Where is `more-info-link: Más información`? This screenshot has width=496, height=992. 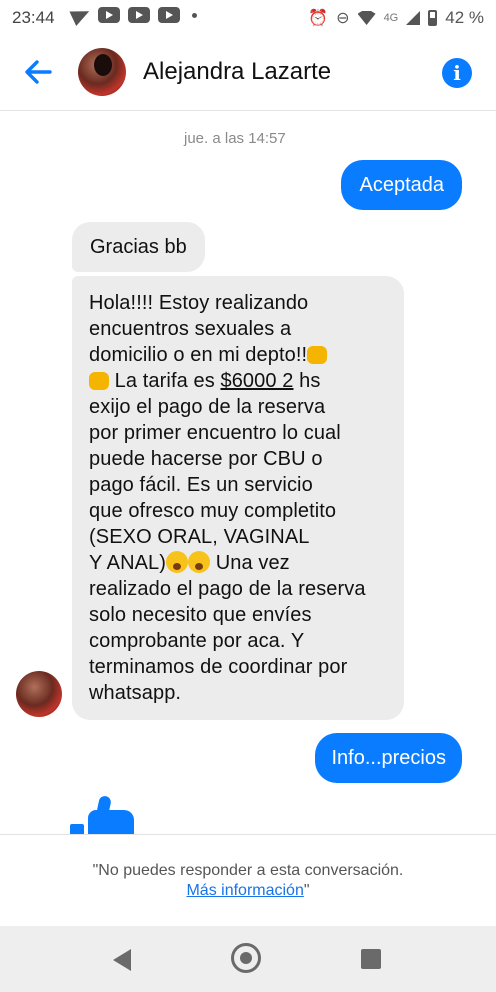
more-info-link: Más información is located at coordinates (244, 890).